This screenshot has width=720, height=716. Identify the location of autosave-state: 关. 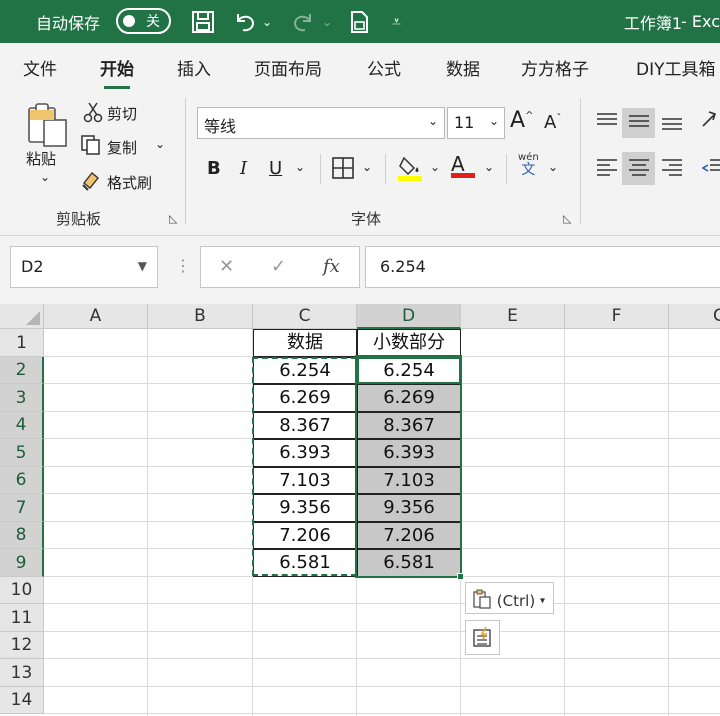
(153, 22).